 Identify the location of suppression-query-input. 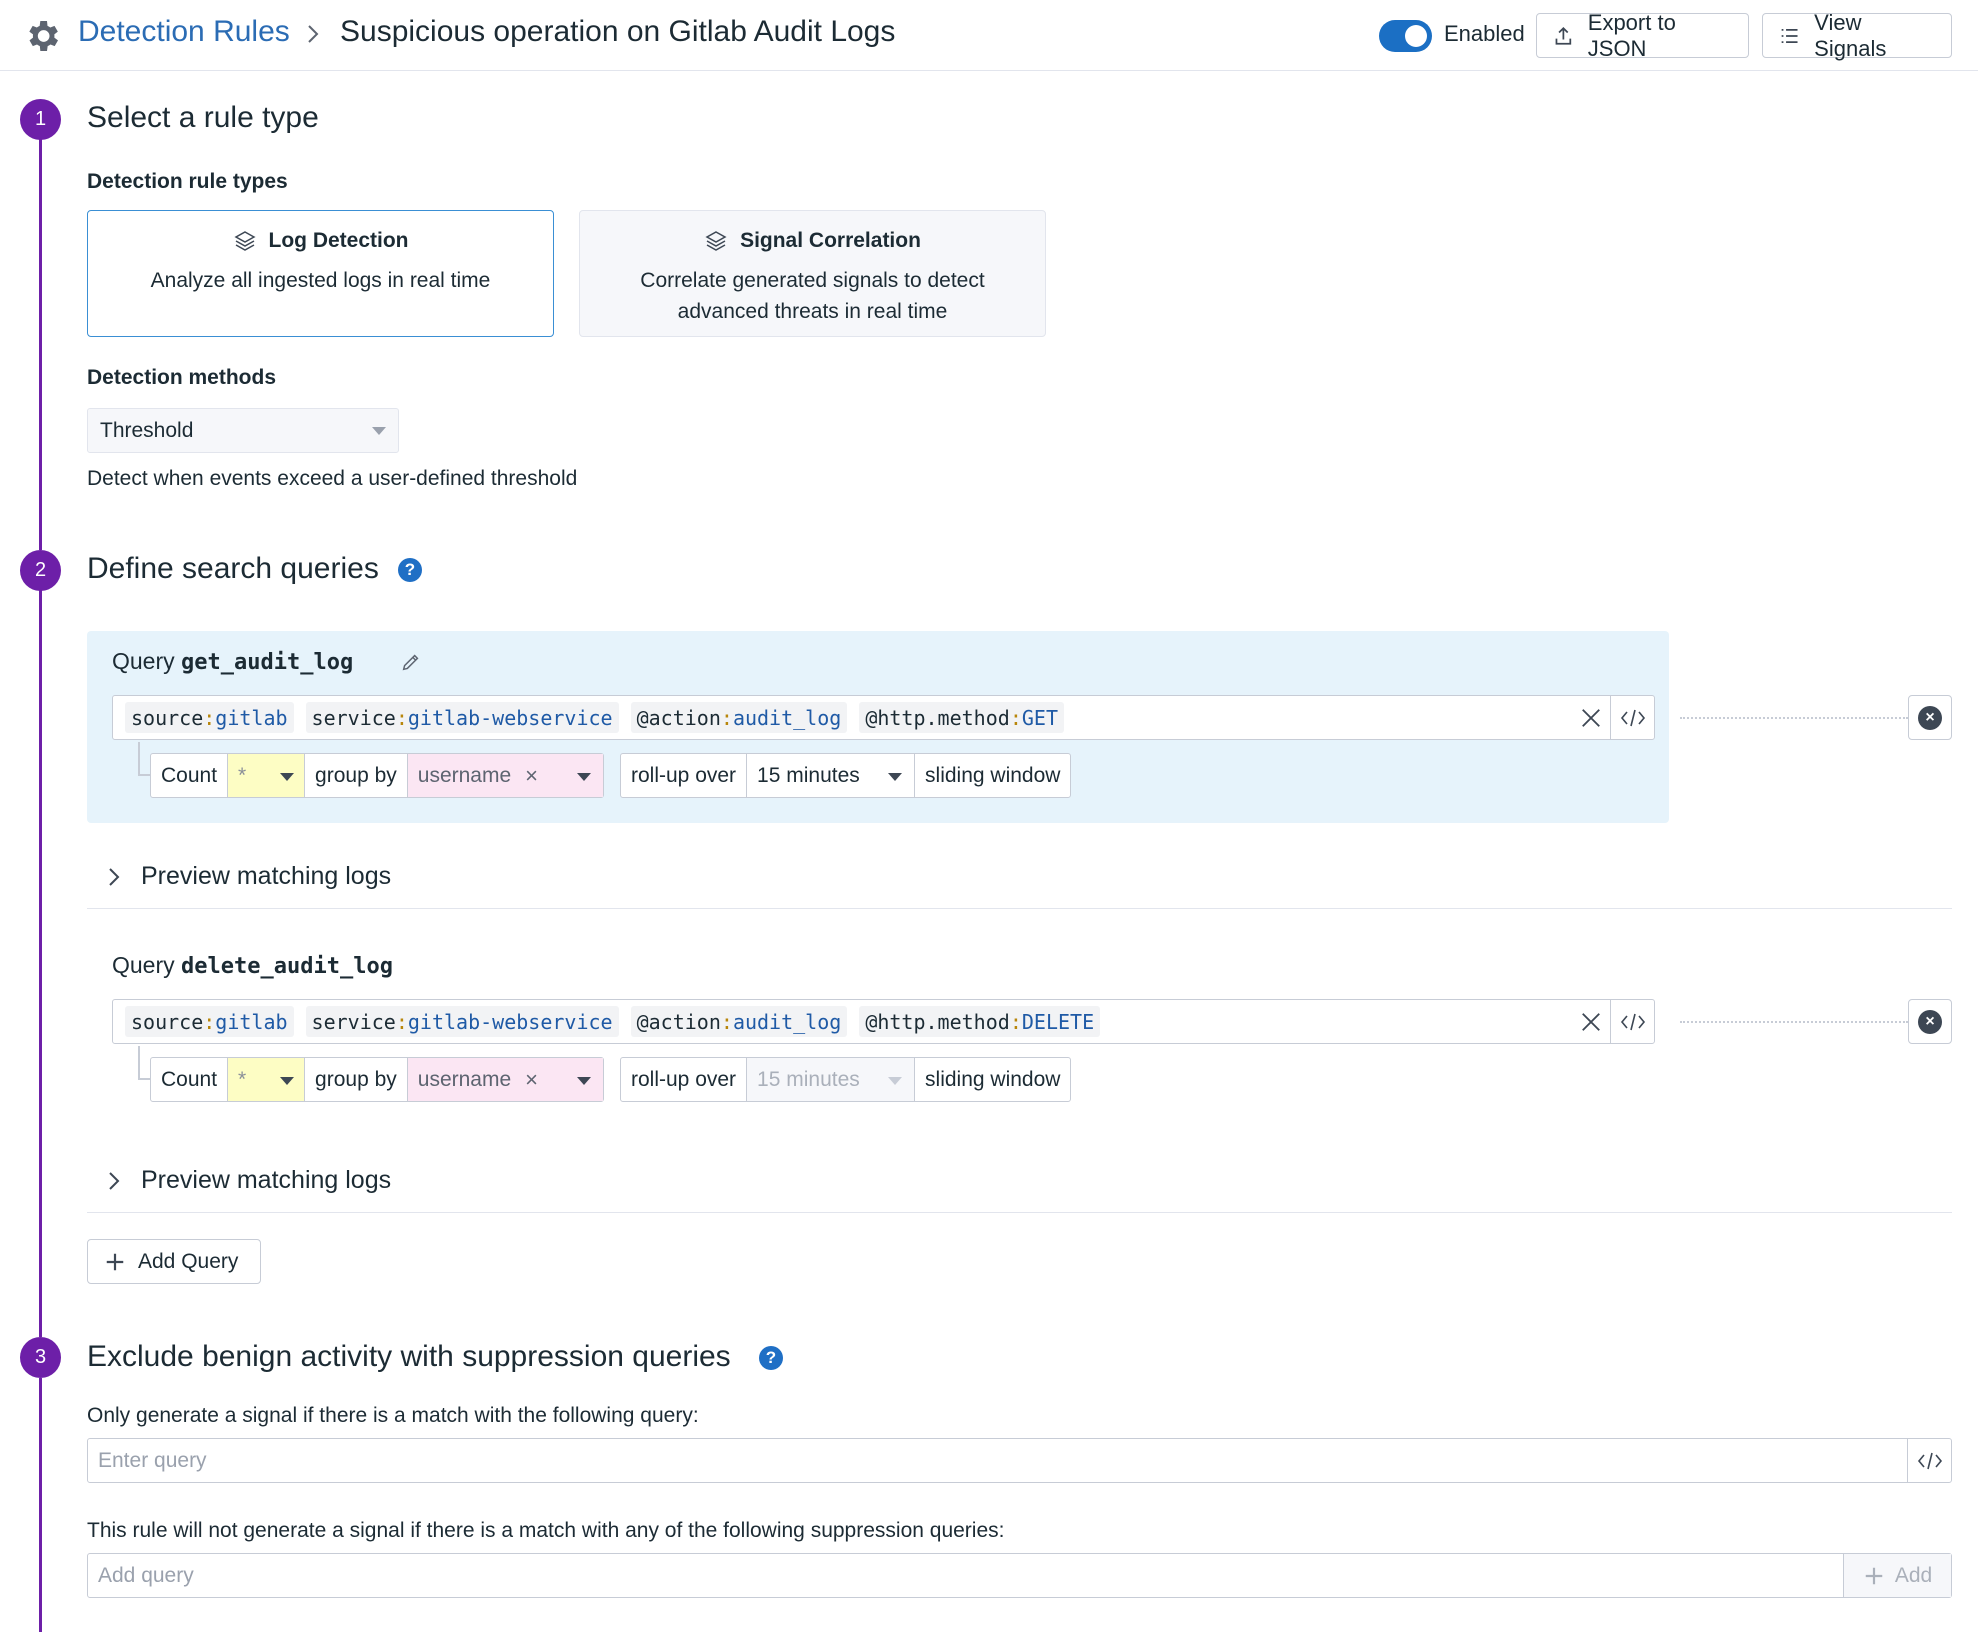
(1019, 1575).